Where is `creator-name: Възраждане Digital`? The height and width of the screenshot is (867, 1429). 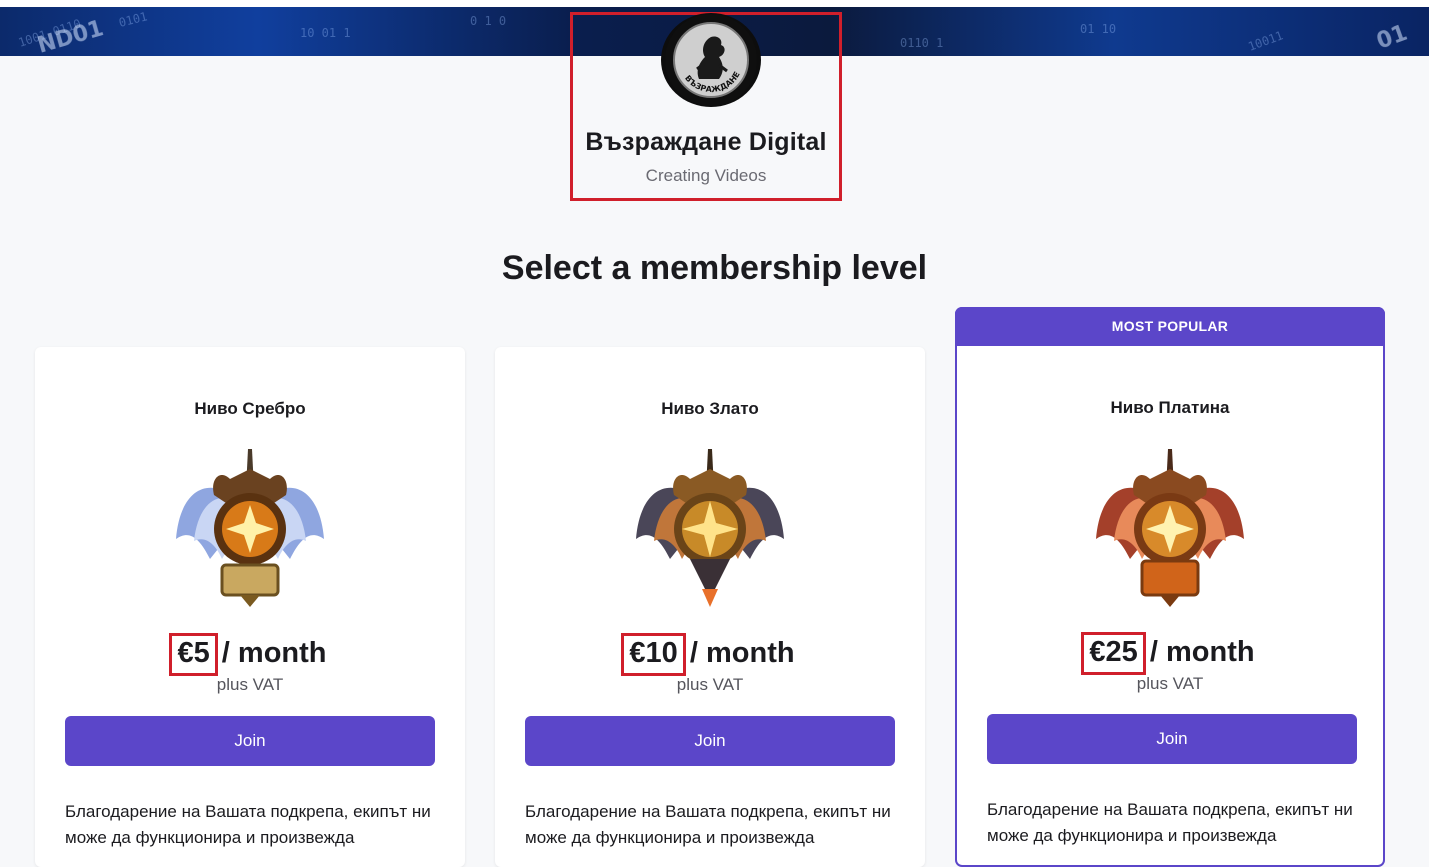 creator-name: Възраждане Digital is located at coordinates (706, 142).